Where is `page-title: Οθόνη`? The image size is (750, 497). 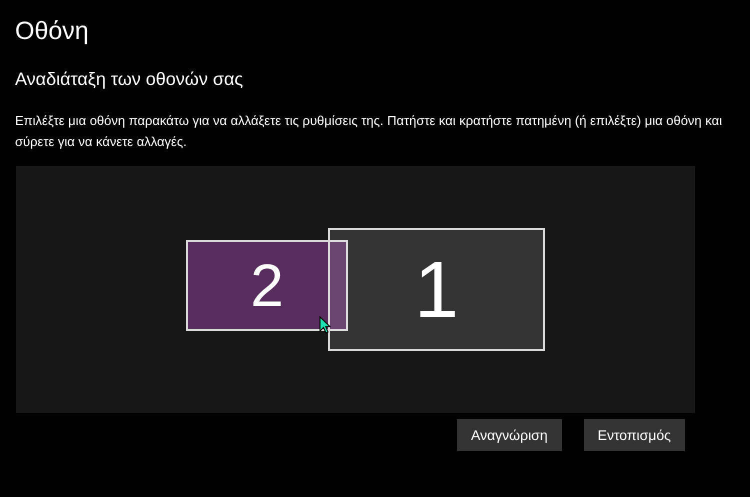 page-title: Οθόνη is located at coordinates (52, 31).